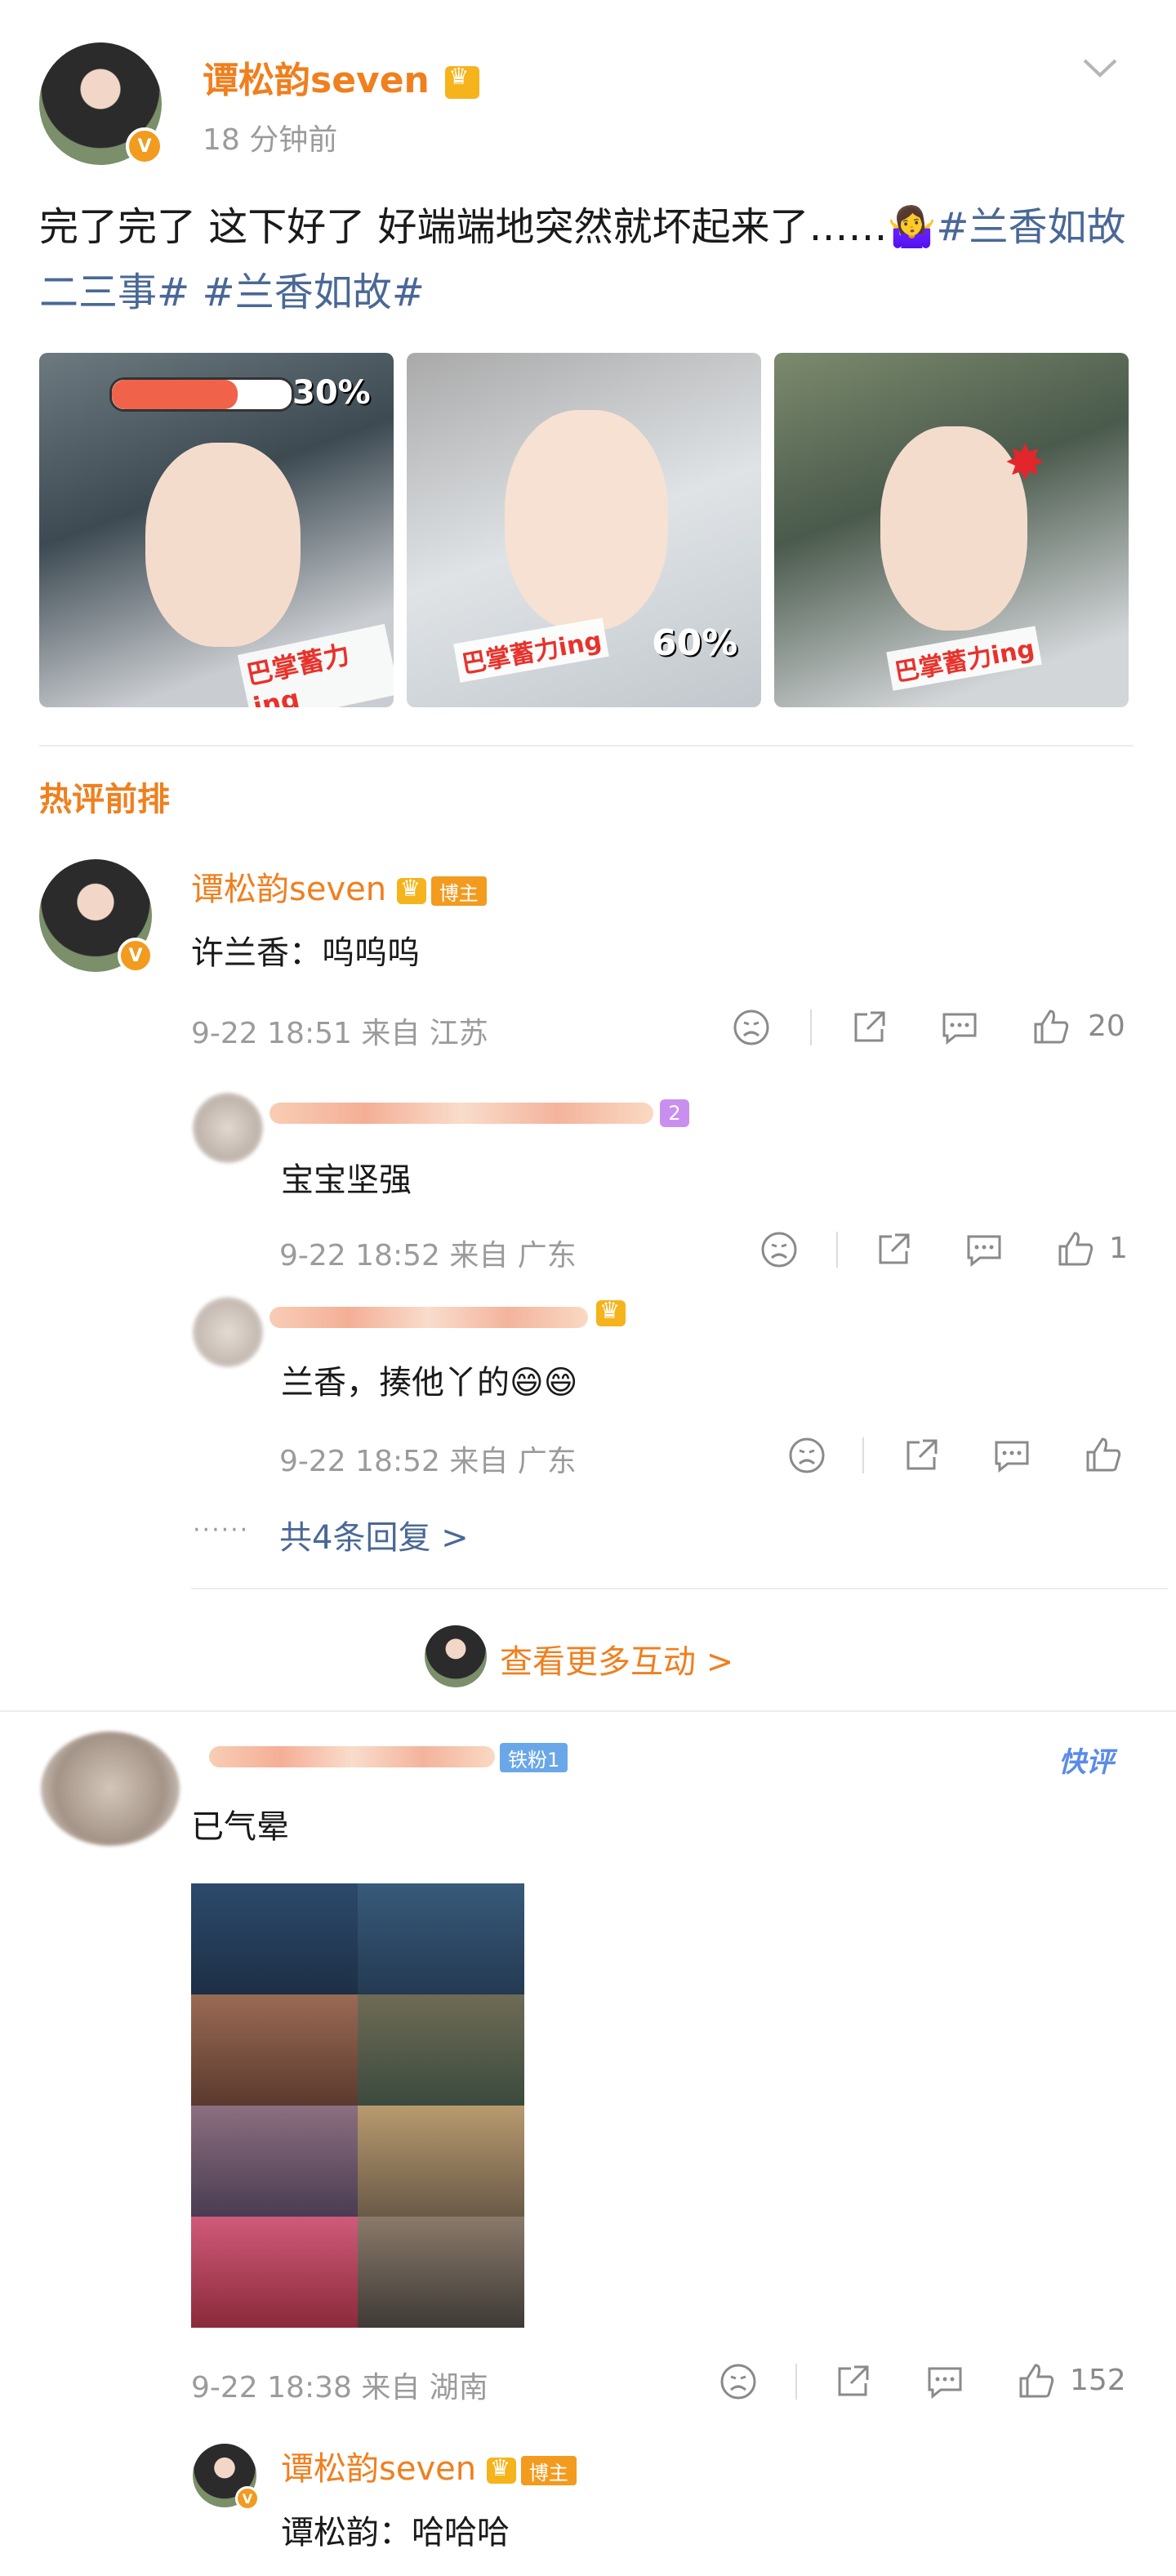 This screenshot has width=1176, height=2576. I want to click on post-text: 完了完了 这下好了 好端端地突然就坏起来了……🤷‍♀️, so click(488, 227).